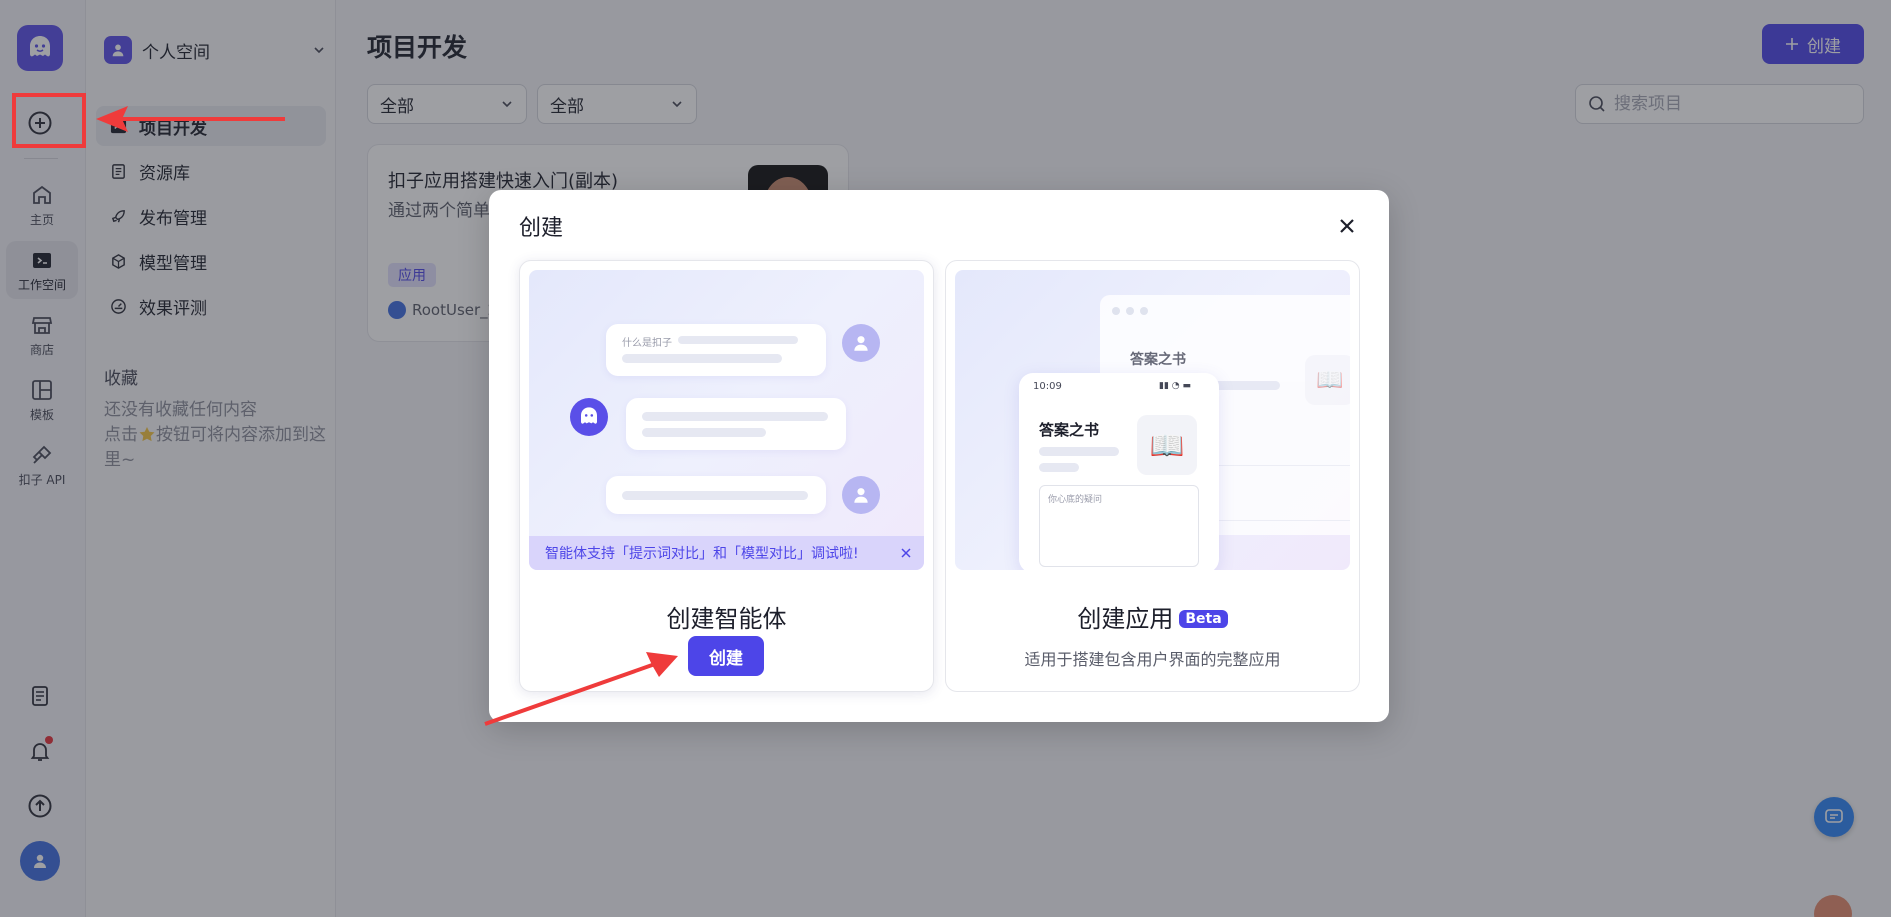 The width and height of the screenshot is (1891, 917). Describe the element at coordinates (1075, 500) in the screenshot. I see `phone-input-placeholder: 你心底的疑问` at that location.